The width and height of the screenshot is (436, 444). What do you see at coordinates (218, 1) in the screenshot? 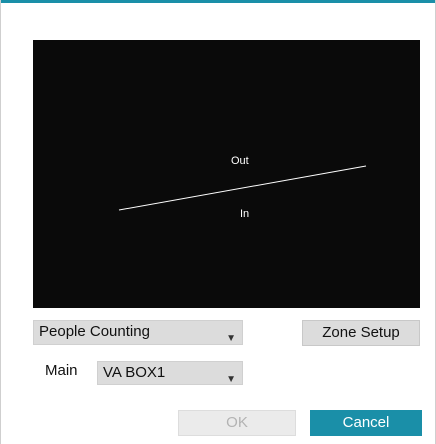
I see `title-accent-bar` at bounding box center [218, 1].